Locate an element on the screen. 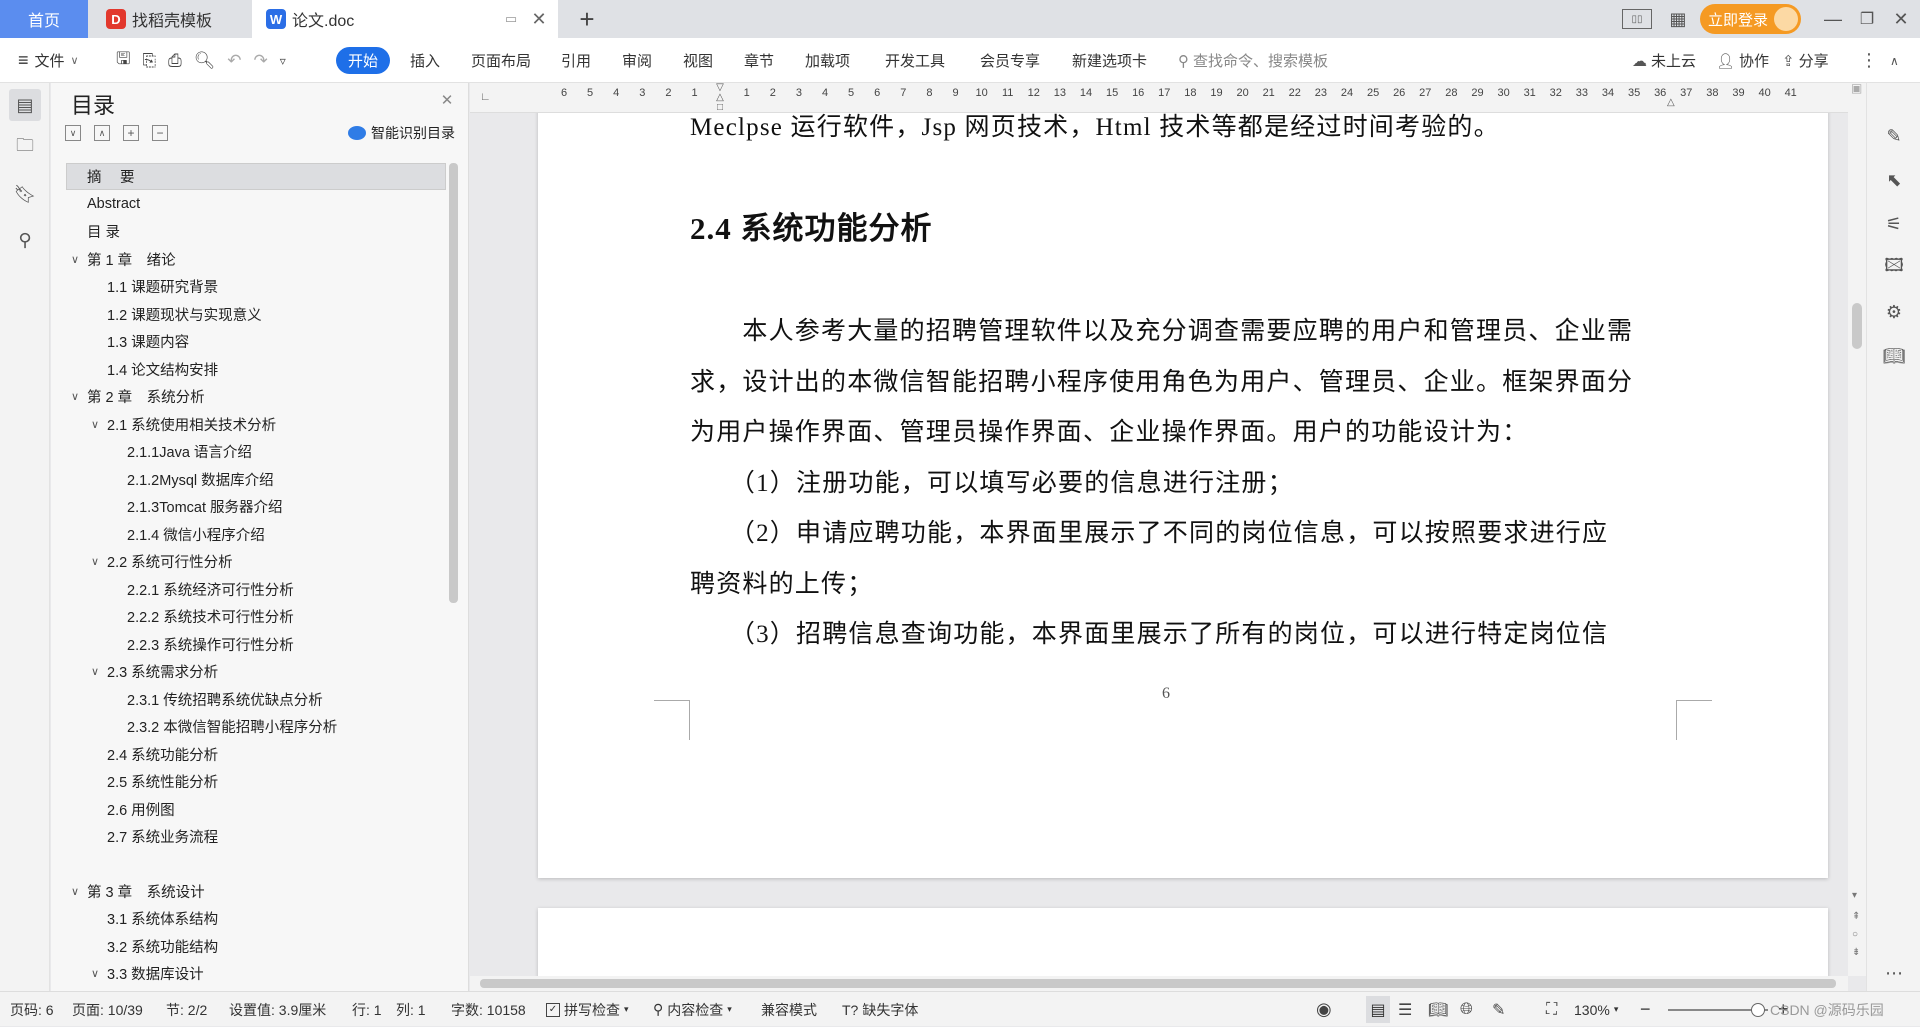 The image size is (1920, 1027). toc-item: 摘 要 is located at coordinates (102, 176).